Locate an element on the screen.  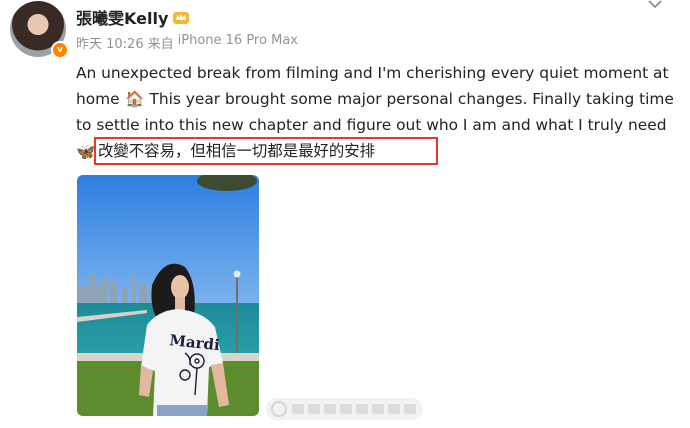
post-header: 張曦雯Kelly is located at coordinates (133, 17).